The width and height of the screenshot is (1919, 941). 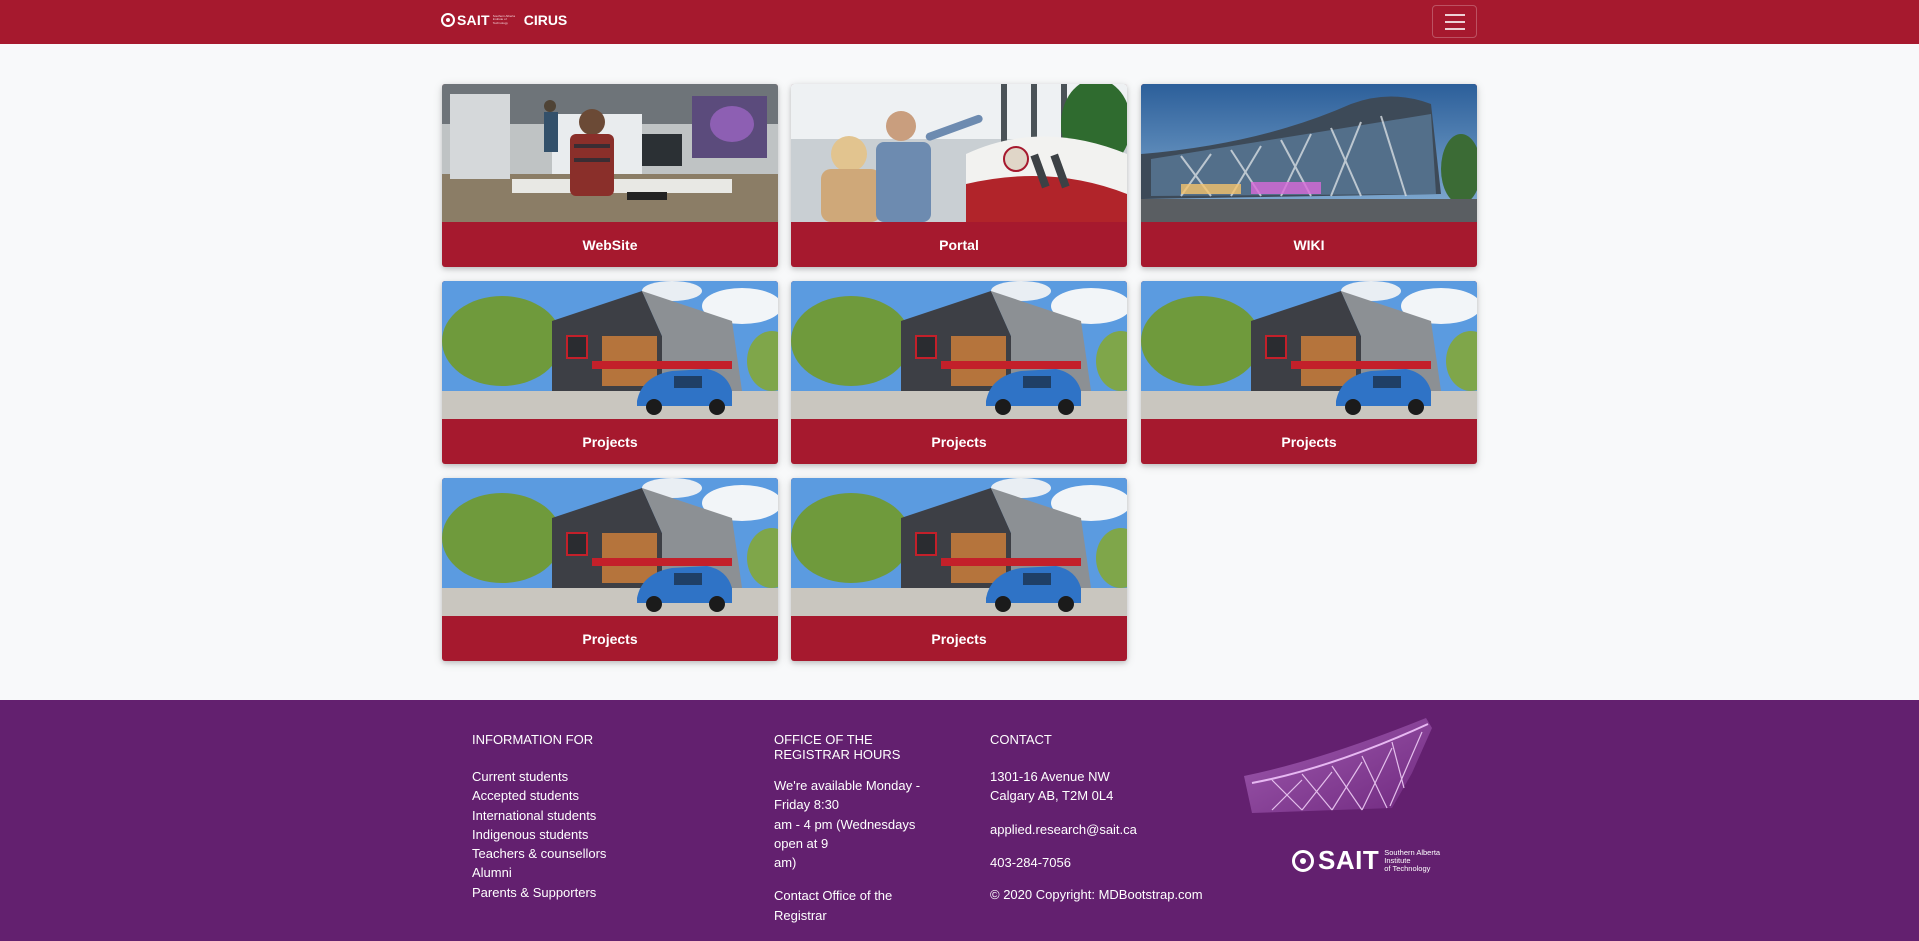 What do you see at coordinates (1021, 739) in the screenshot?
I see `footer-contact-heading: CONTACT` at bounding box center [1021, 739].